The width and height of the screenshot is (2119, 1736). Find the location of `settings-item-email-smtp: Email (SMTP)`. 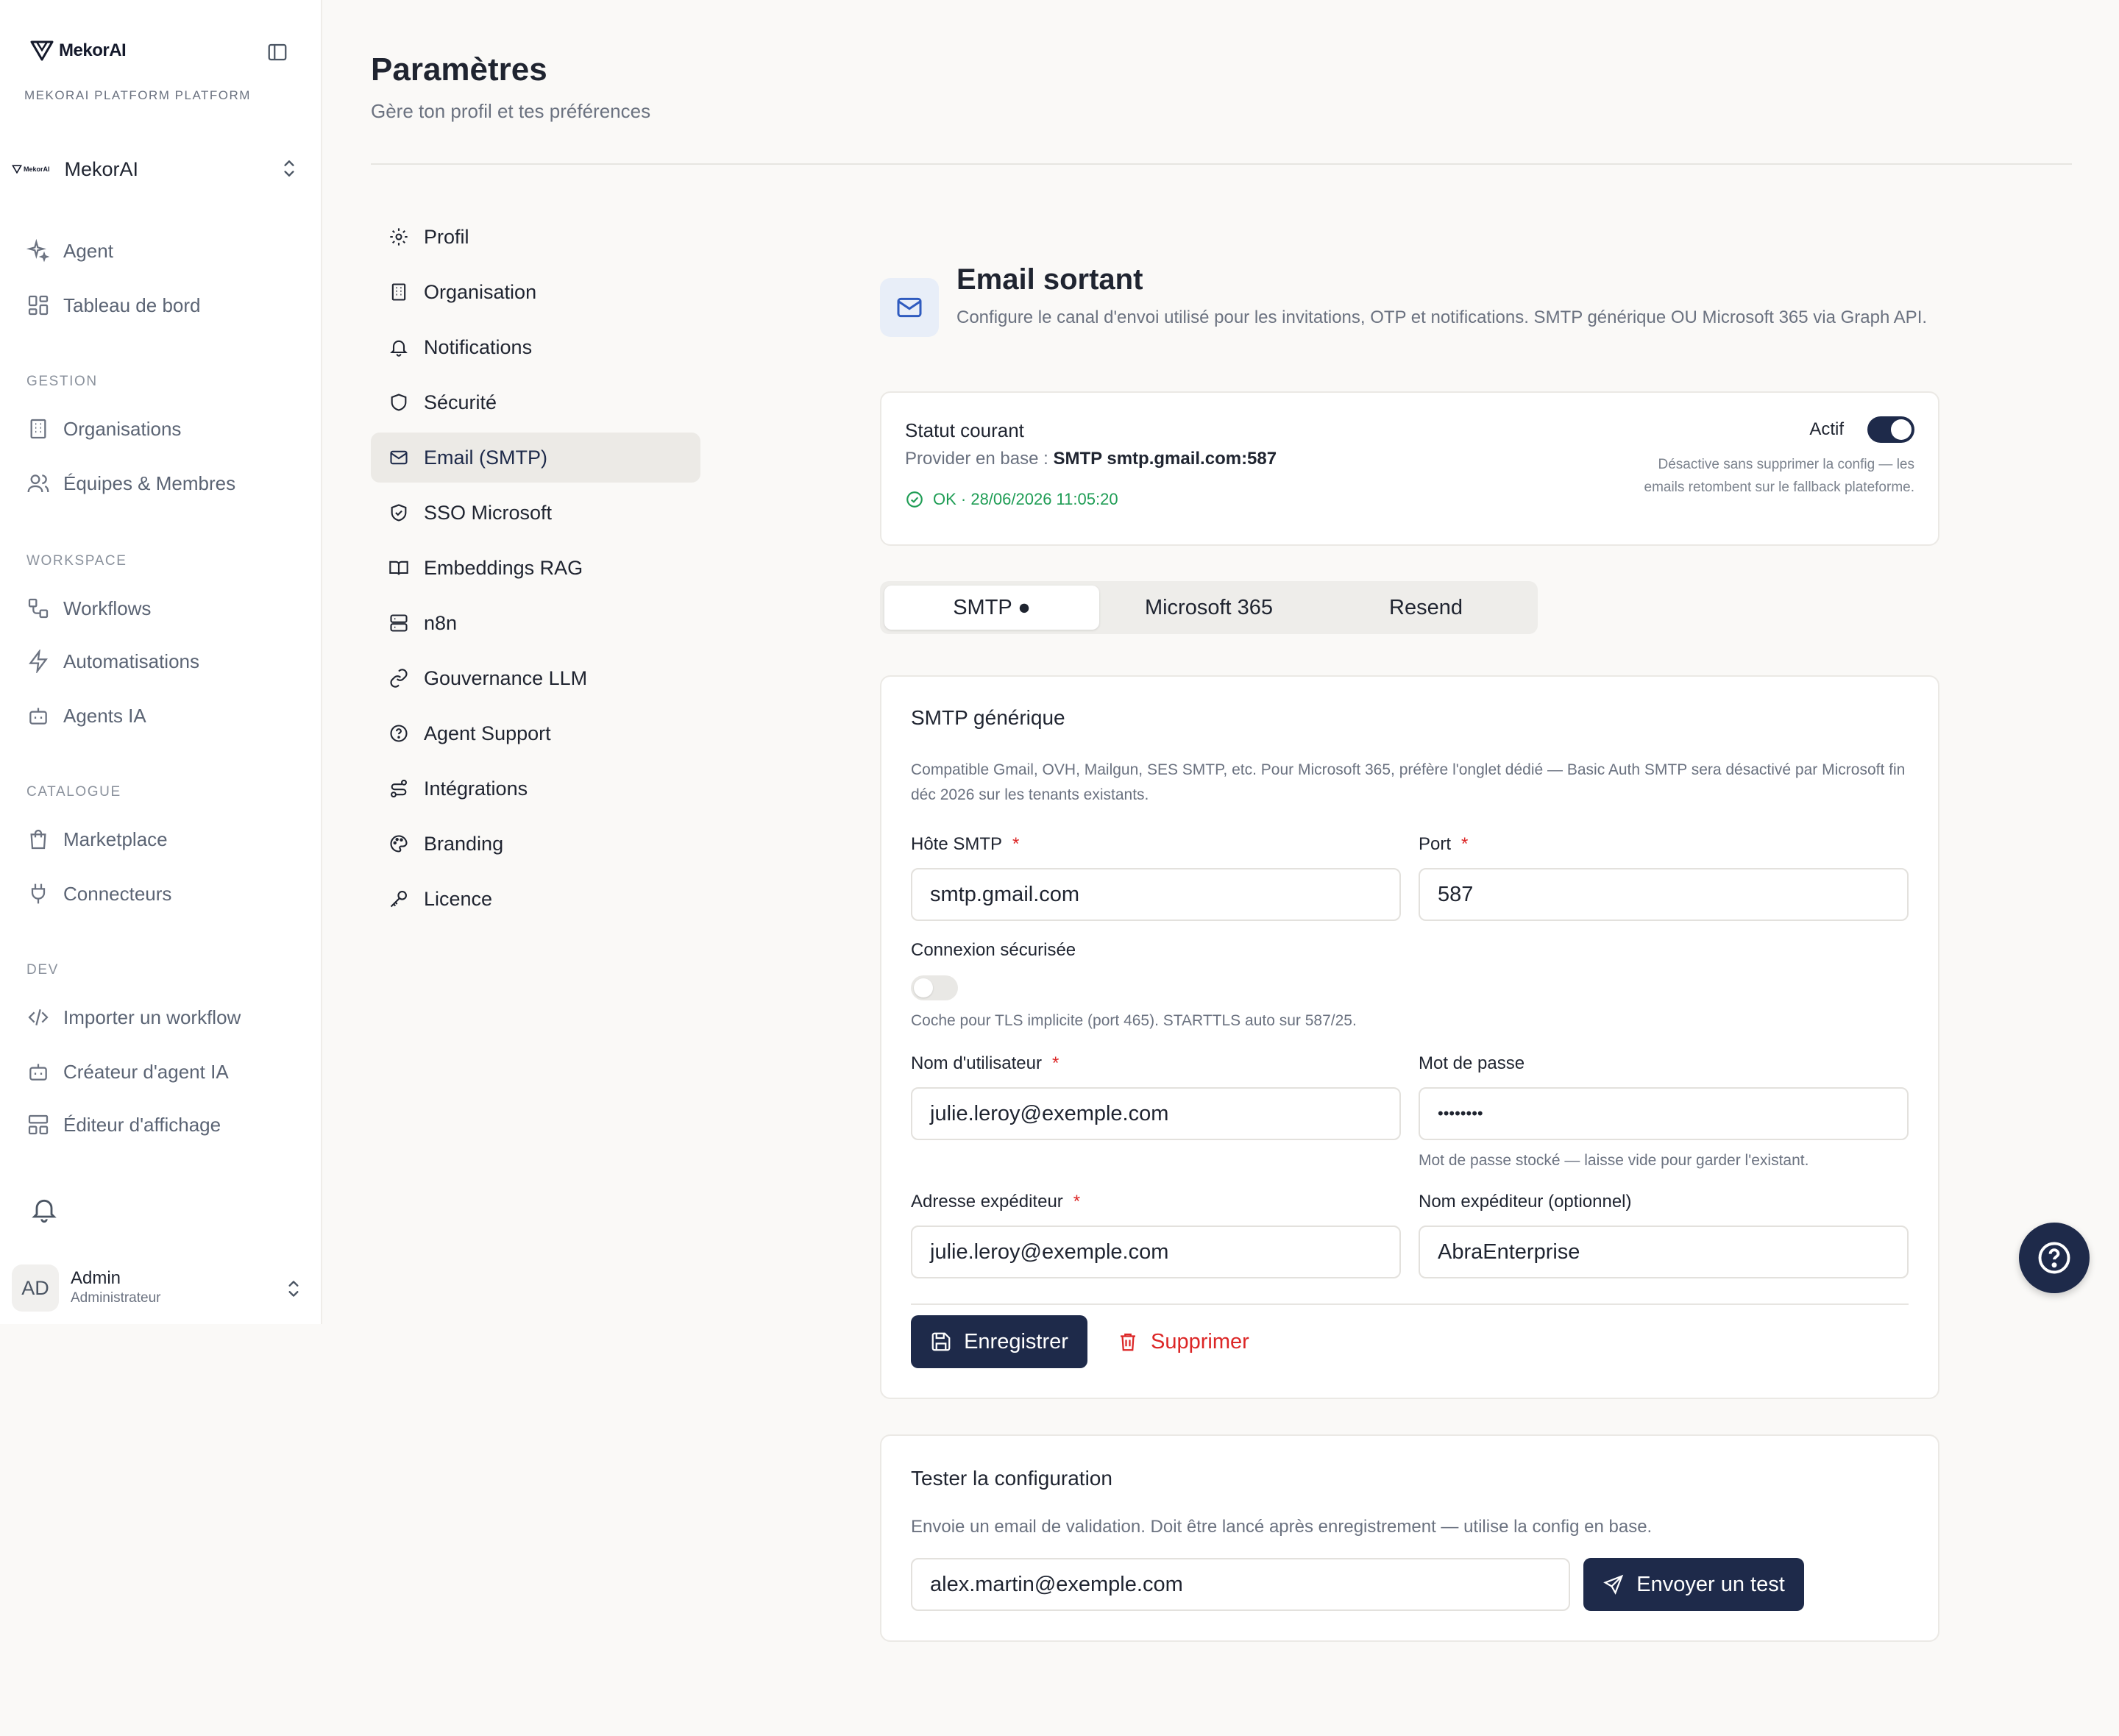

settings-item-email-smtp: Email (SMTP) is located at coordinates (535, 458).